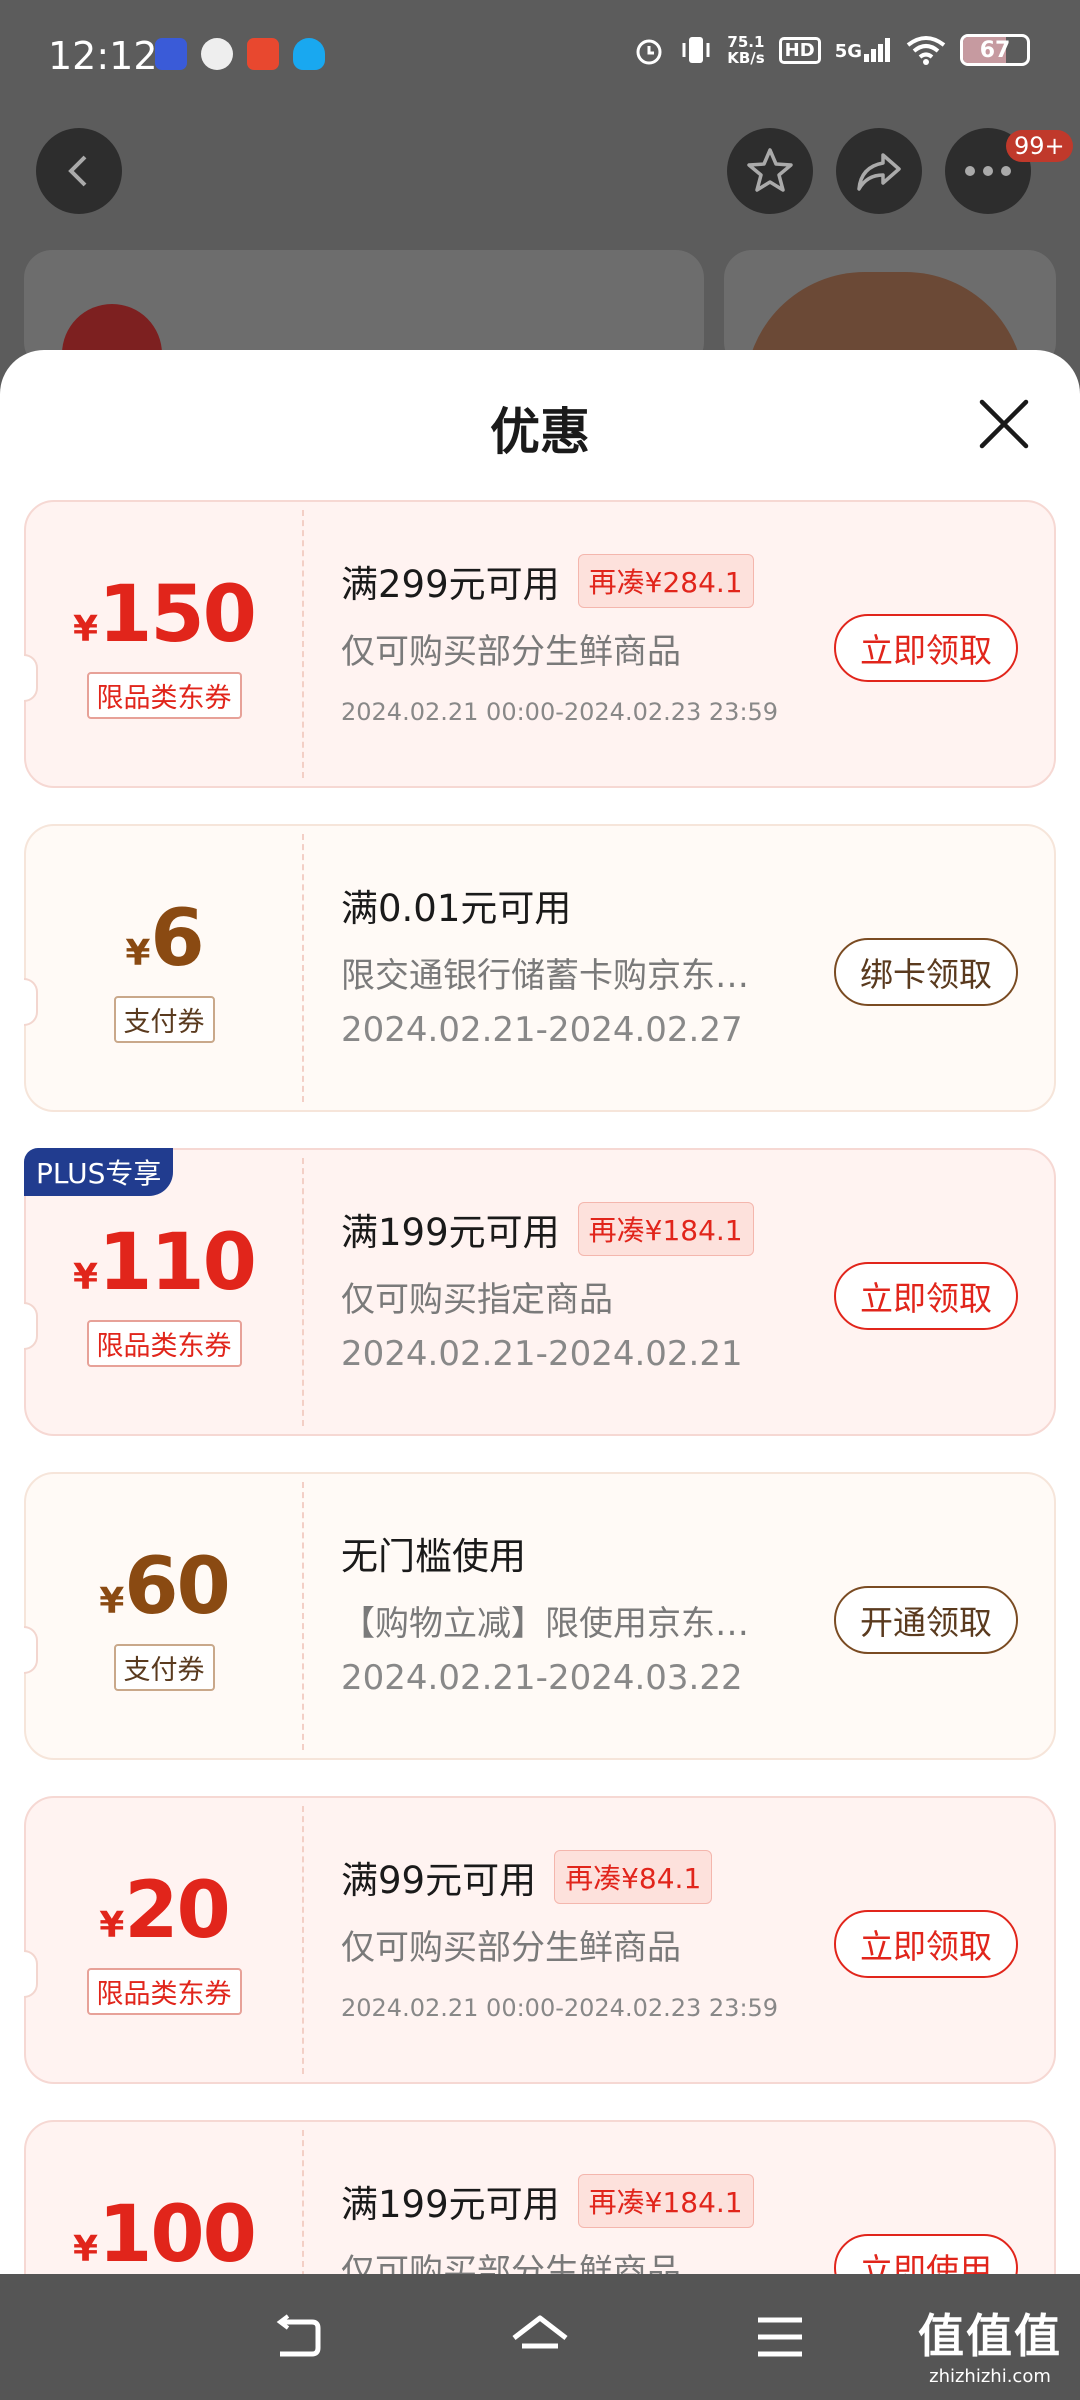 This screenshot has height=2400, width=1080. Describe the element at coordinates (633, 1877) in the screenshot. I see `coupon-extra-badge: 再凑¥84.1` at that location.